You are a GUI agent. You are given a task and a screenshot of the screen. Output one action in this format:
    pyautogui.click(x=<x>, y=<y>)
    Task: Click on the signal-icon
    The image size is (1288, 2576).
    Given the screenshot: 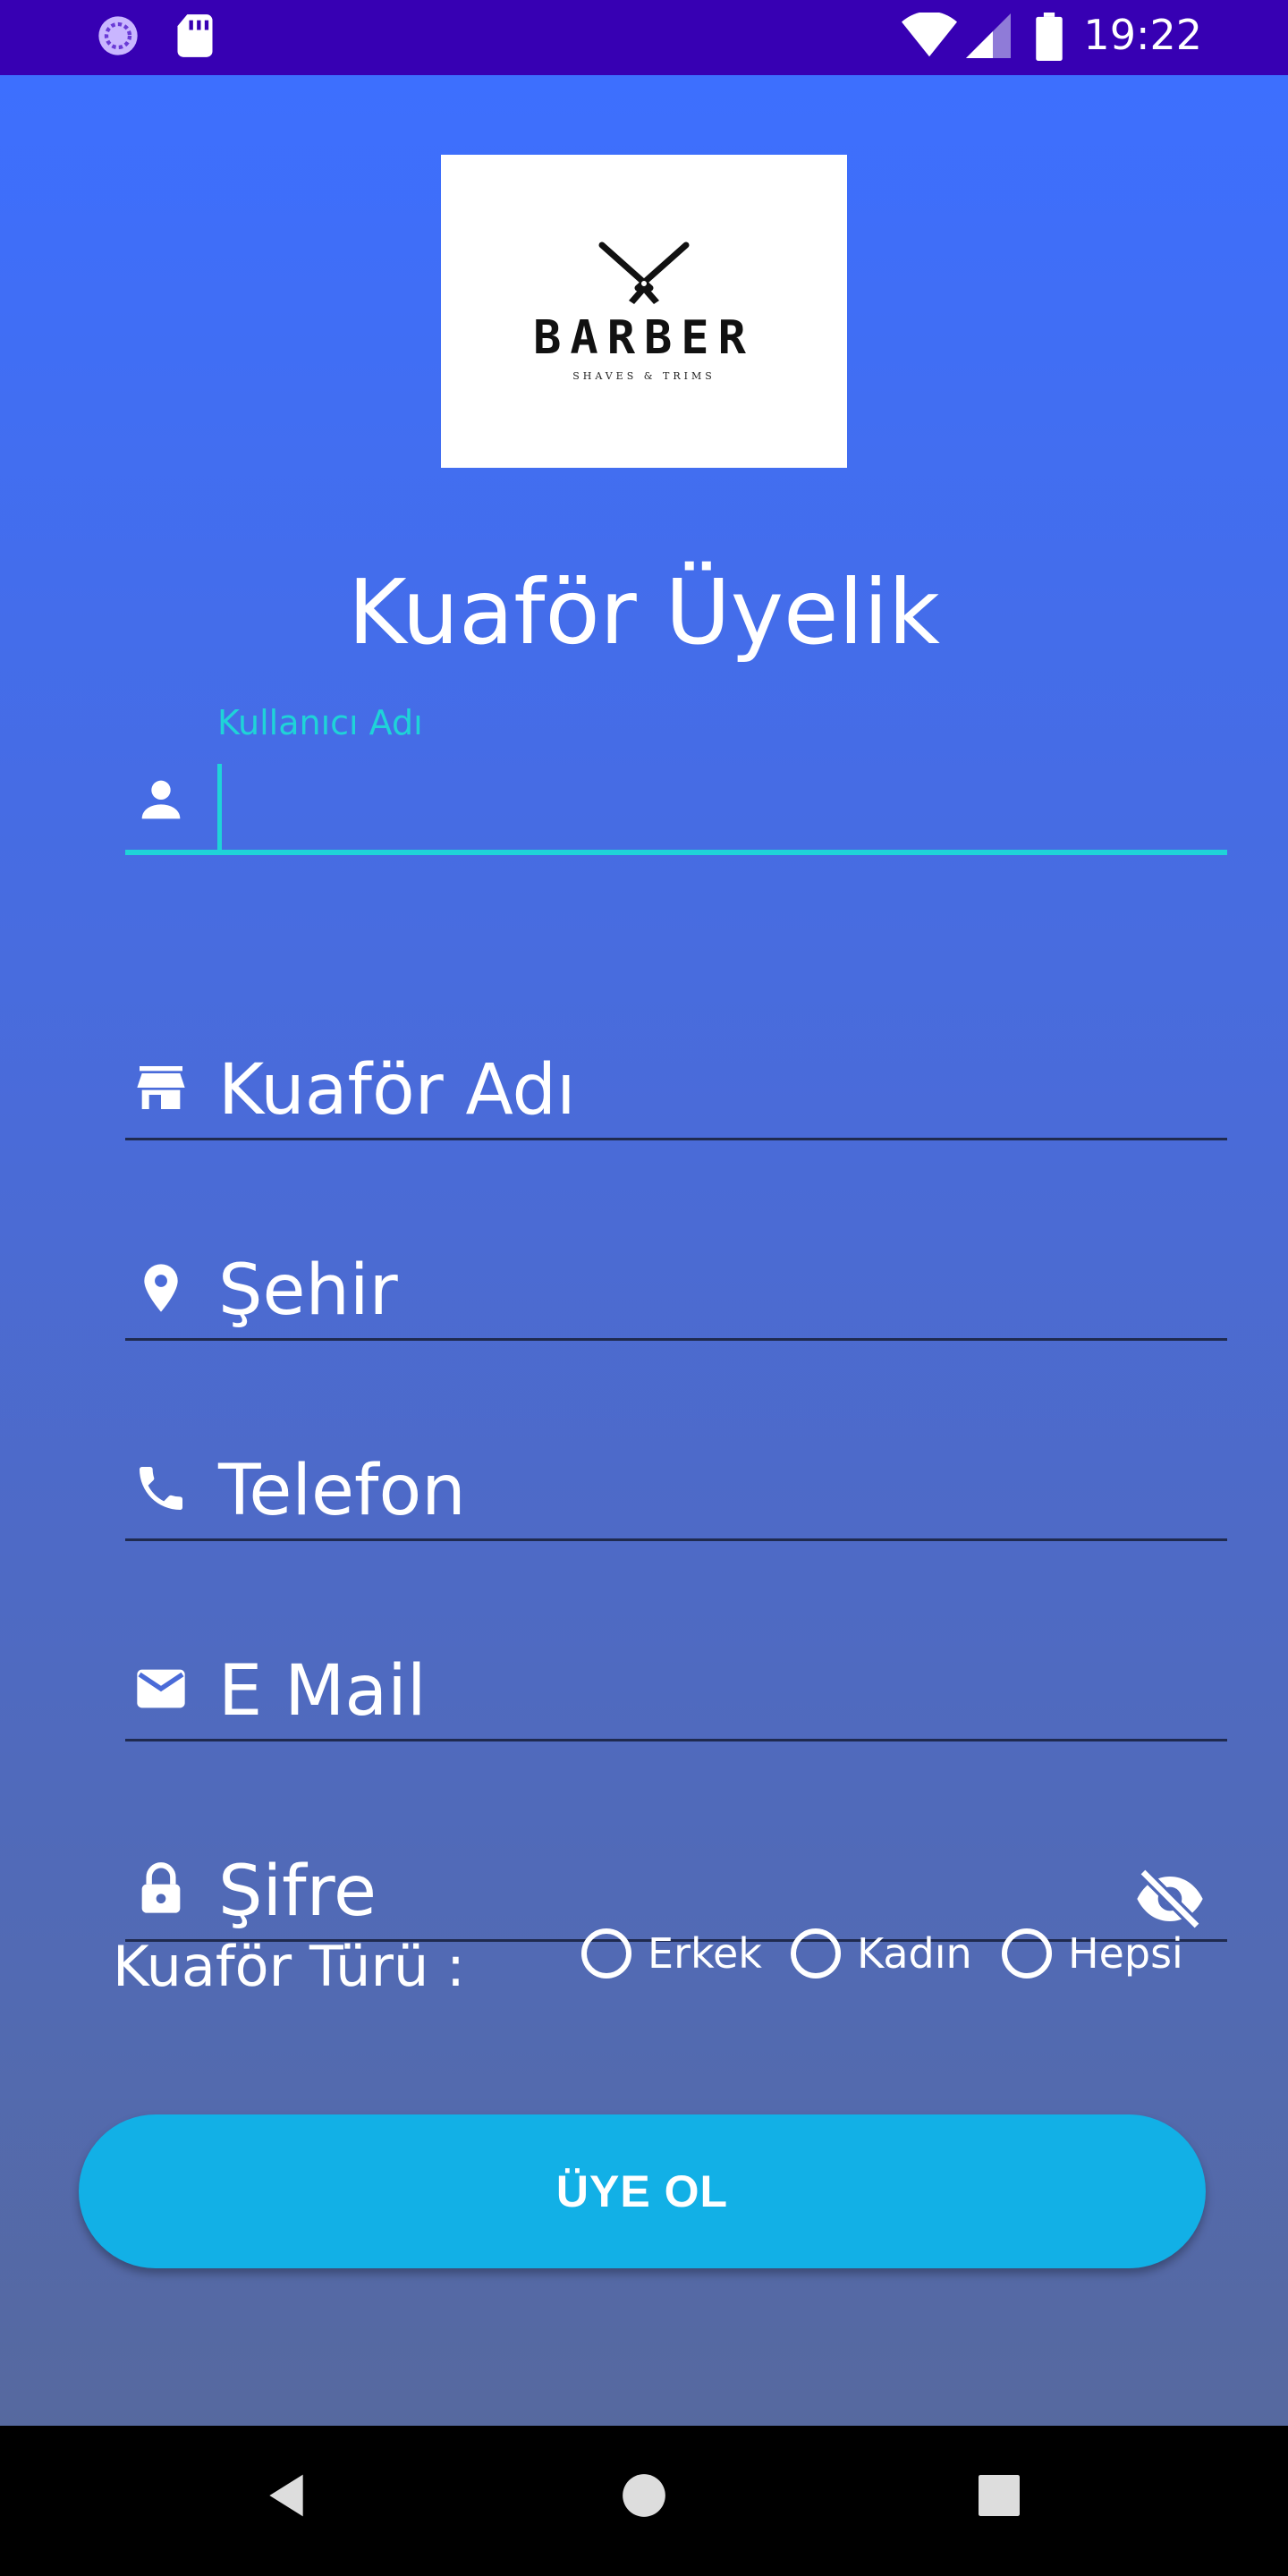 What is the action you would take?
    pyautogui.click(x=988, y=35)
    